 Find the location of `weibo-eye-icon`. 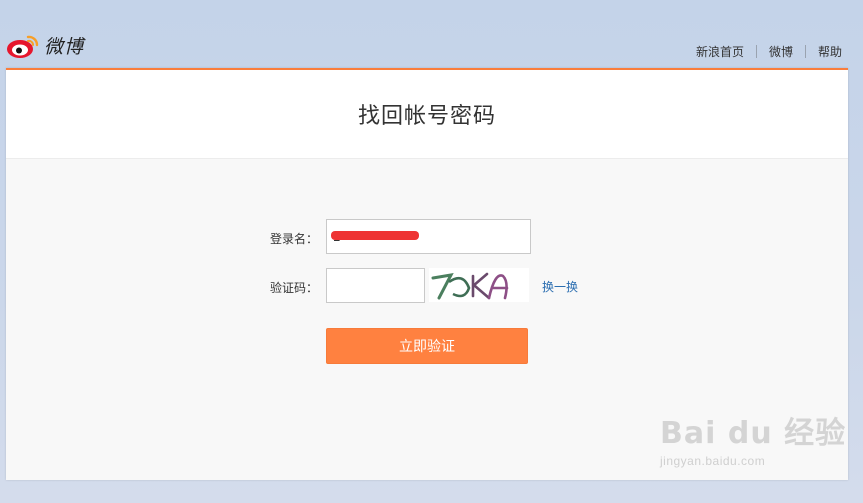

weibo-eye-icon is located at coordinates (23, 46).